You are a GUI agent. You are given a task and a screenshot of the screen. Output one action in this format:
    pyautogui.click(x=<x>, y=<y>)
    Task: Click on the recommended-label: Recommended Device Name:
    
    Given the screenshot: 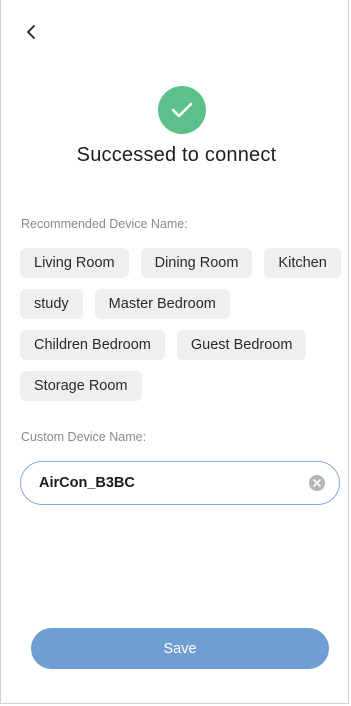 What is the action you would take?
    pyautogui.click(x=104, y=224)
    